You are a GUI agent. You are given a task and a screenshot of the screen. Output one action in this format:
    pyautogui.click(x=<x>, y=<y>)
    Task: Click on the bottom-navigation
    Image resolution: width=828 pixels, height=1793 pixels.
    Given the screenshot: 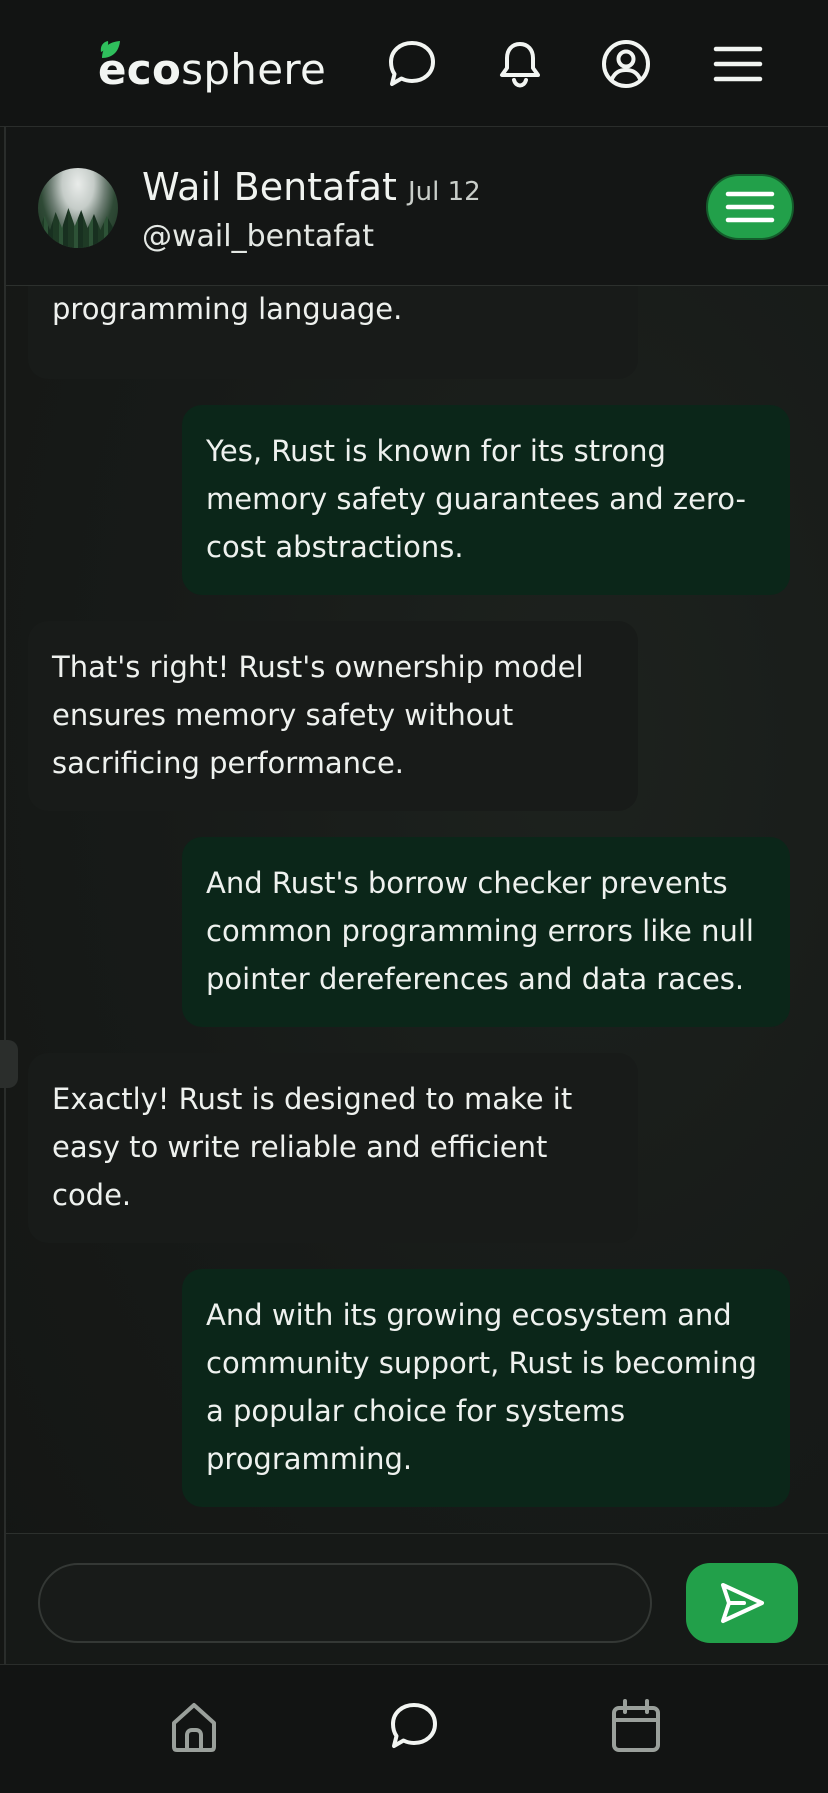 What is the action you would take?
    pyautogui.click(x=414, y=1728)
    